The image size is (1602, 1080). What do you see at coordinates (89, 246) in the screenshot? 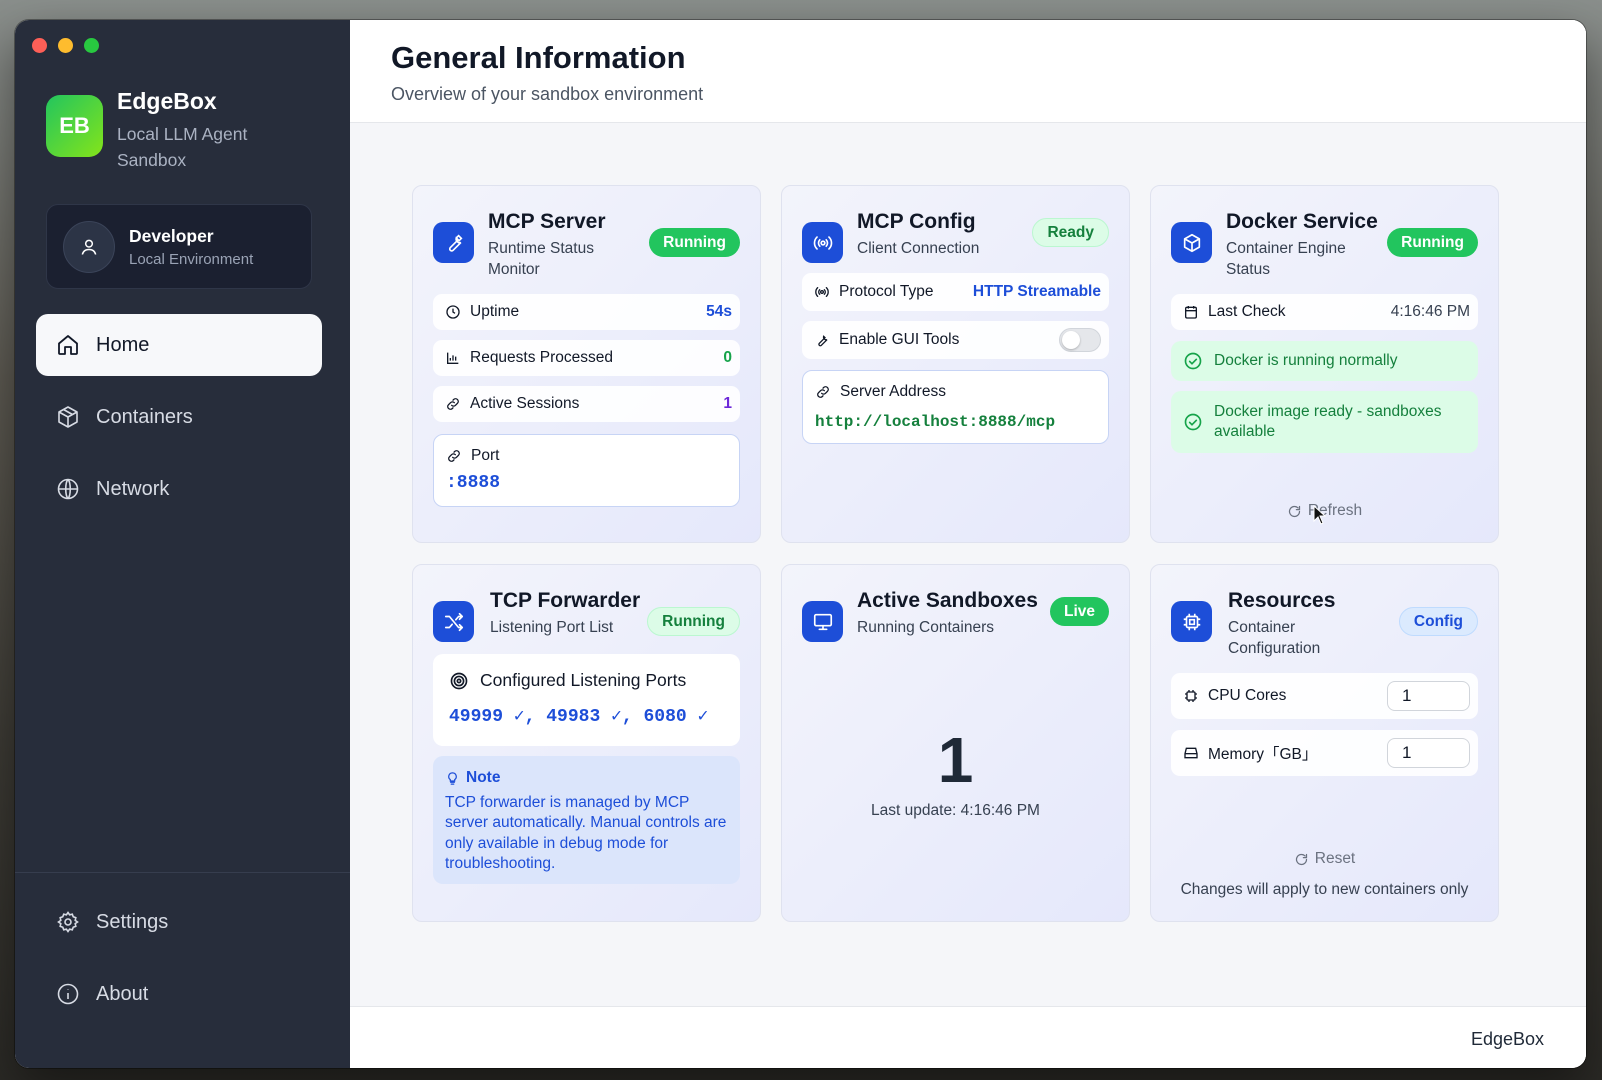
I see `user-avatar-icon` at bounding box center [89, 246].